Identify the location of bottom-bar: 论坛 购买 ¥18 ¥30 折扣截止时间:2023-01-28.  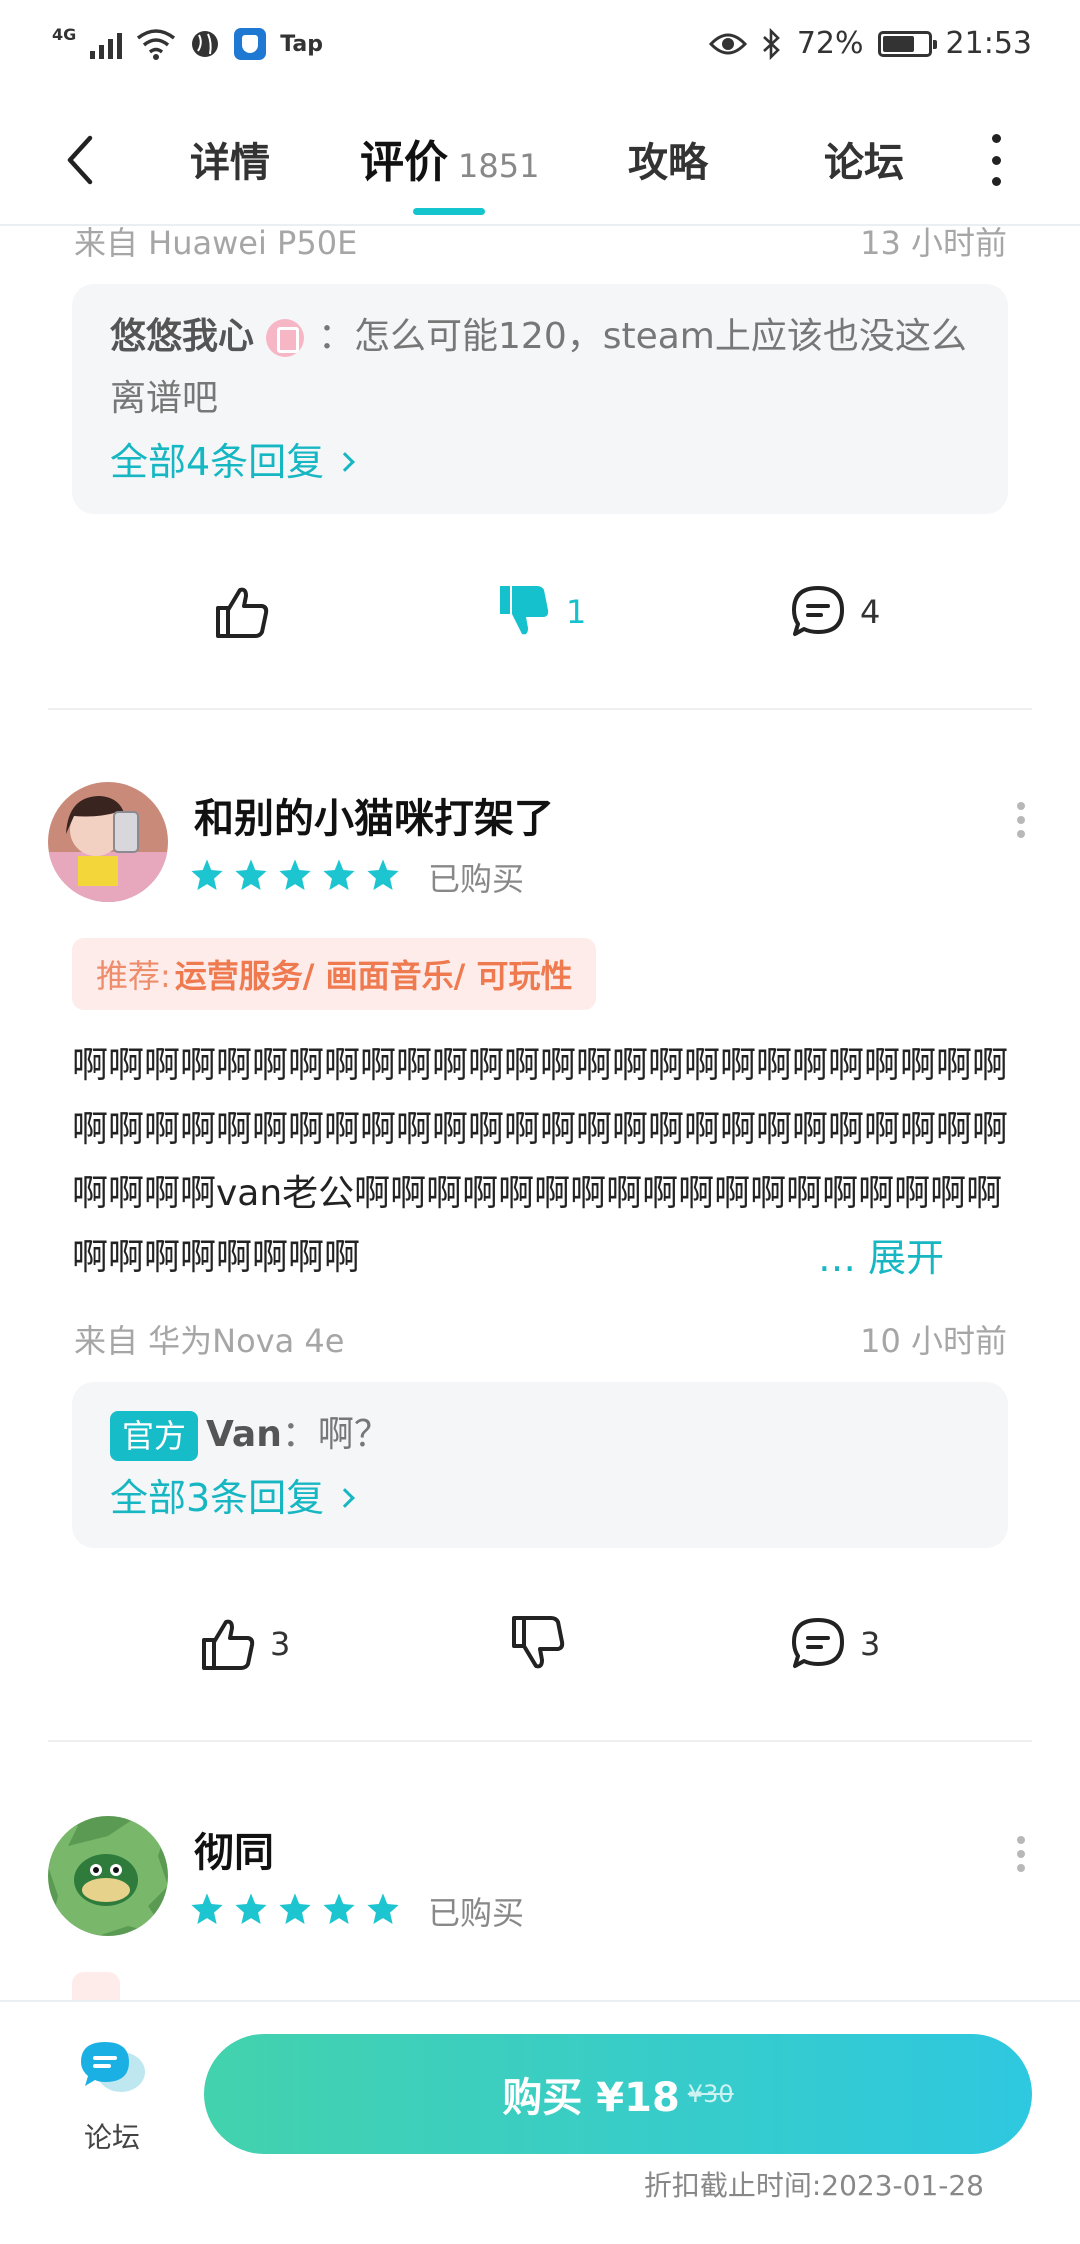
(540, 2122).